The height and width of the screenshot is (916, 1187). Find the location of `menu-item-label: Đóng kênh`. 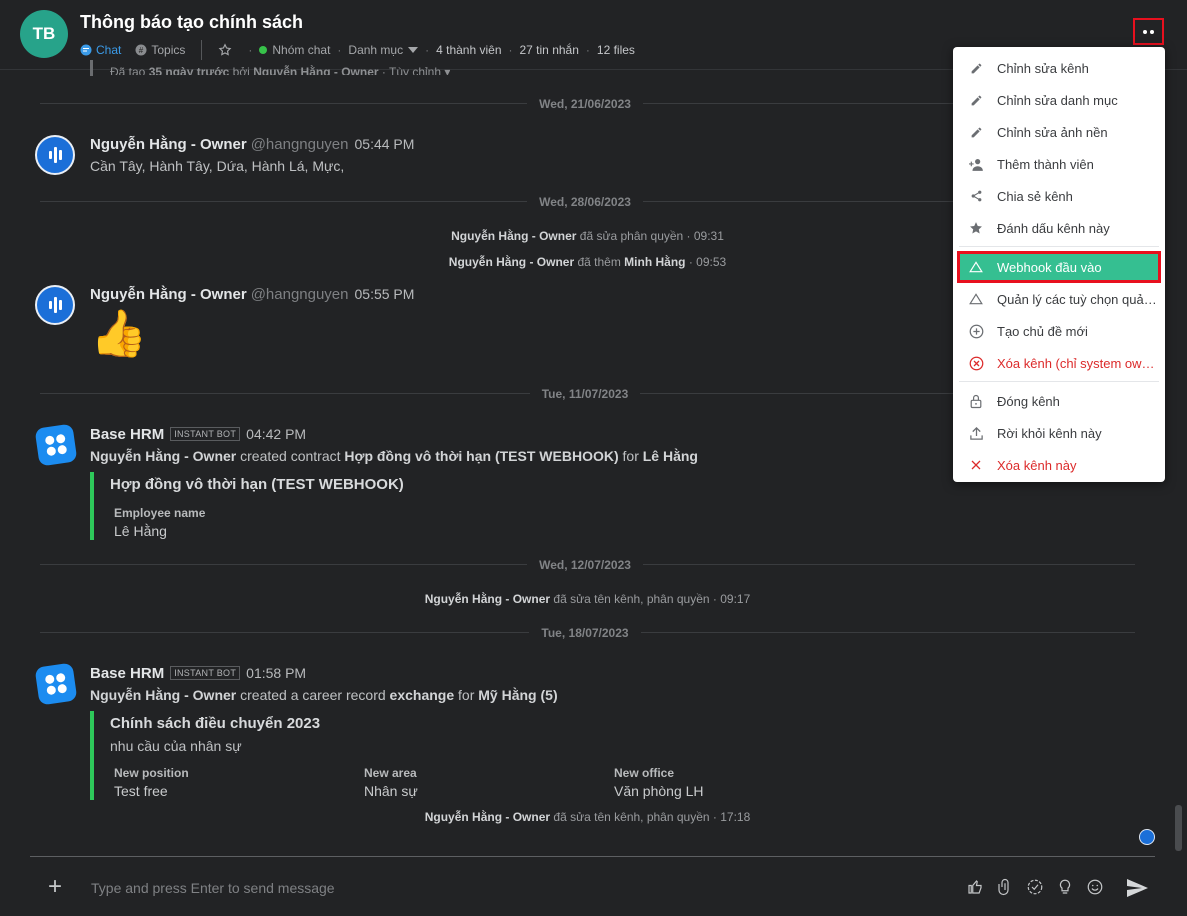

menu-item-label: Đóng kênh is located at coordinates (1028, 401).